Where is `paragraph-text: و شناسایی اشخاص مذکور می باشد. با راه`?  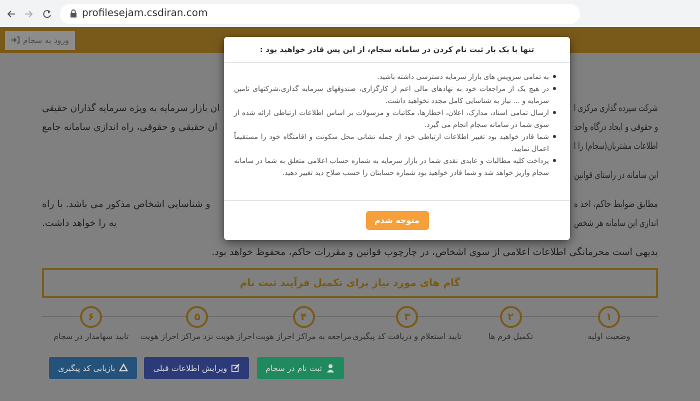
paragraph-text: و شناسایی اشخاص مذکور می باشد. با راه is located at coordinates (126, 204).